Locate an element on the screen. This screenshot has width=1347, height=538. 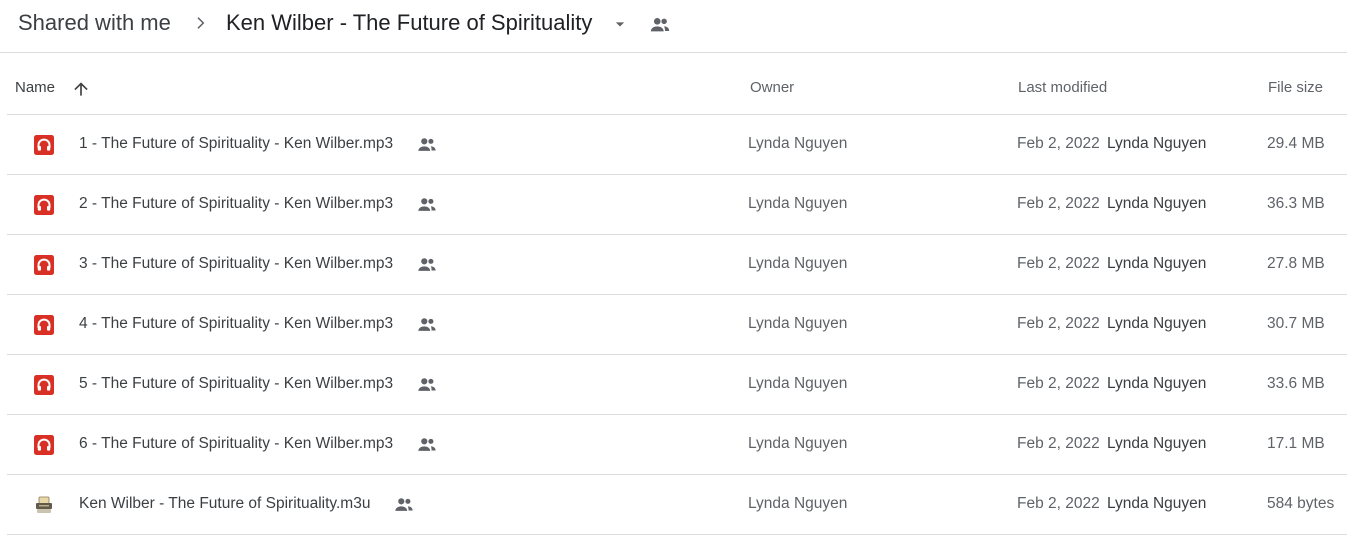
column-header-name: Name is located at coordinates (35, 87).